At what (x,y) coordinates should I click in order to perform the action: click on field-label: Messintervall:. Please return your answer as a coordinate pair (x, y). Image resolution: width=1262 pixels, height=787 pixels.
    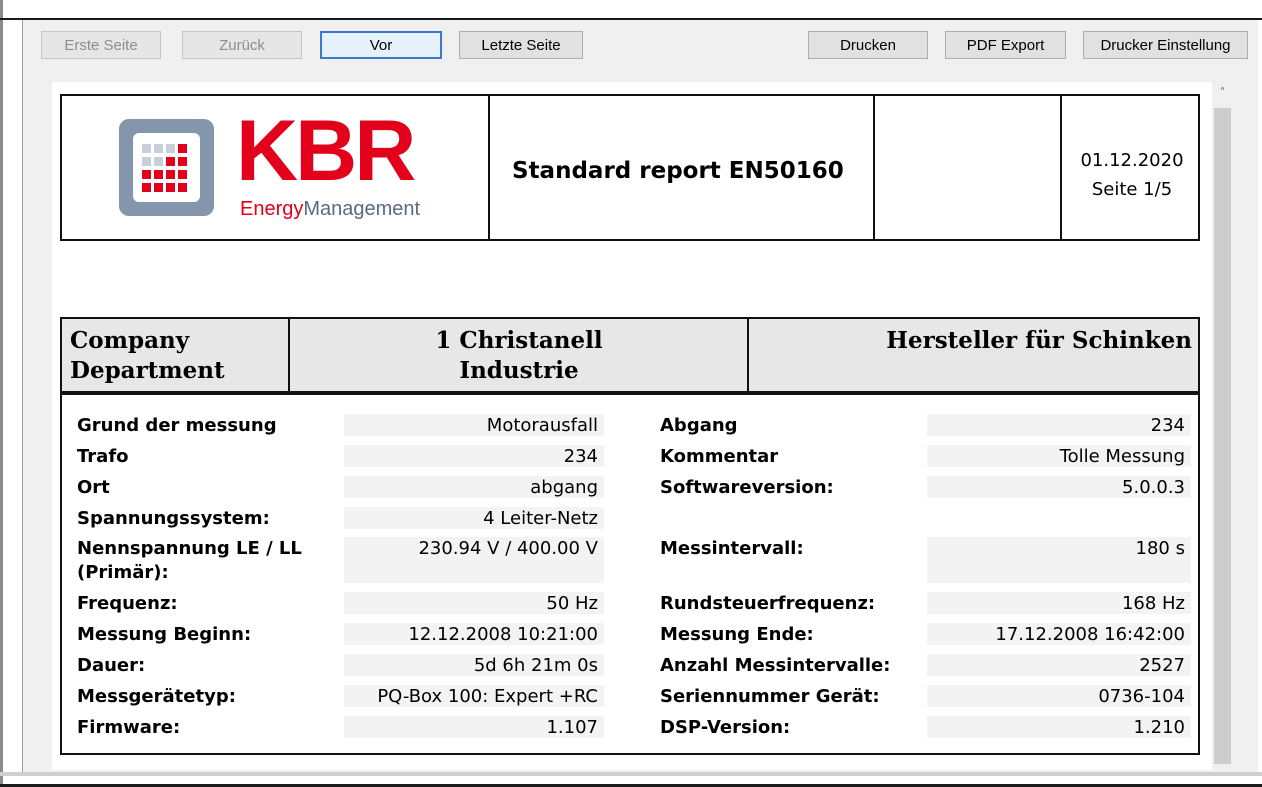
    Looking at the image, I should click on (732, 548).